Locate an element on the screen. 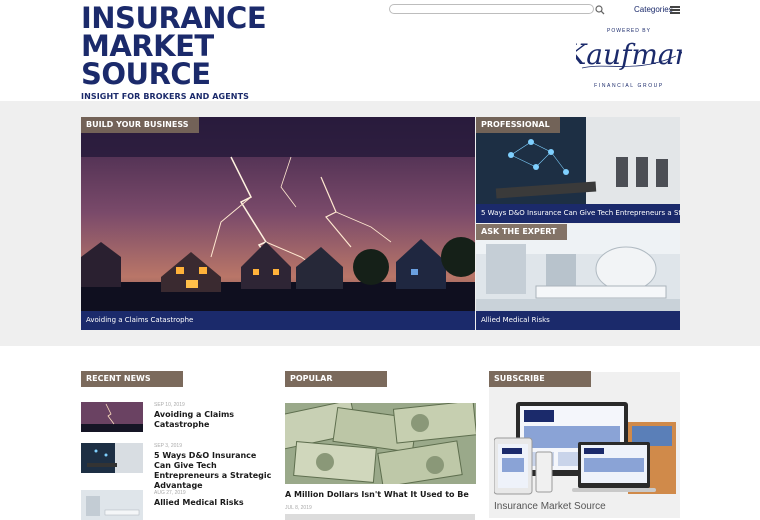  hero-main-tag: BUILD YOUR BUSINESS is located at coordinates (140, 125).